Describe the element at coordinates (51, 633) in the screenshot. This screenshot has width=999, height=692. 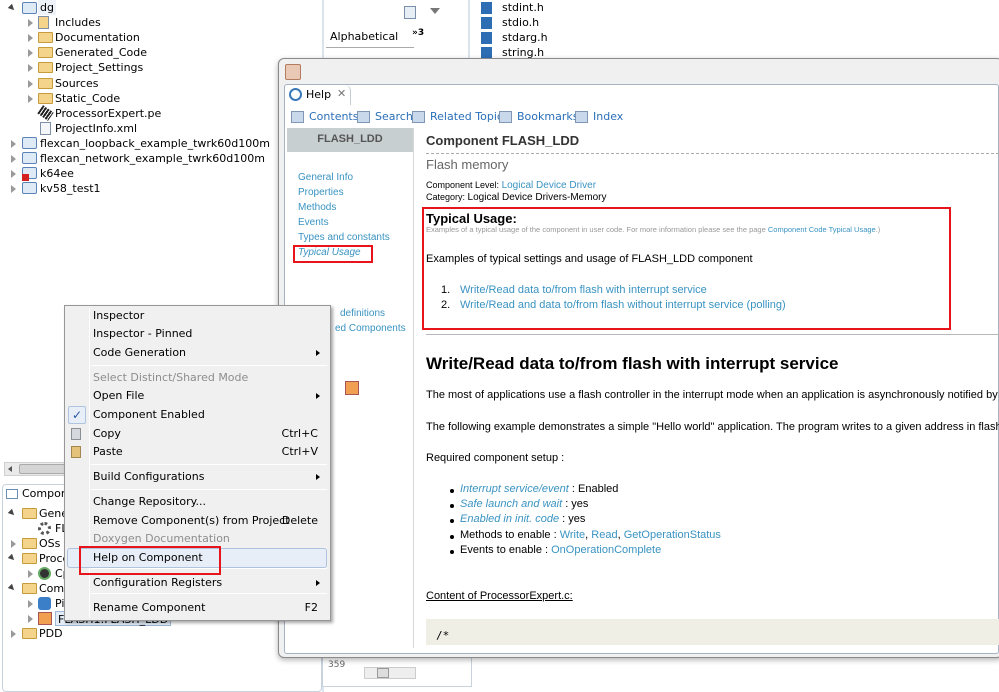
I see `component-item: PDD` at that location.